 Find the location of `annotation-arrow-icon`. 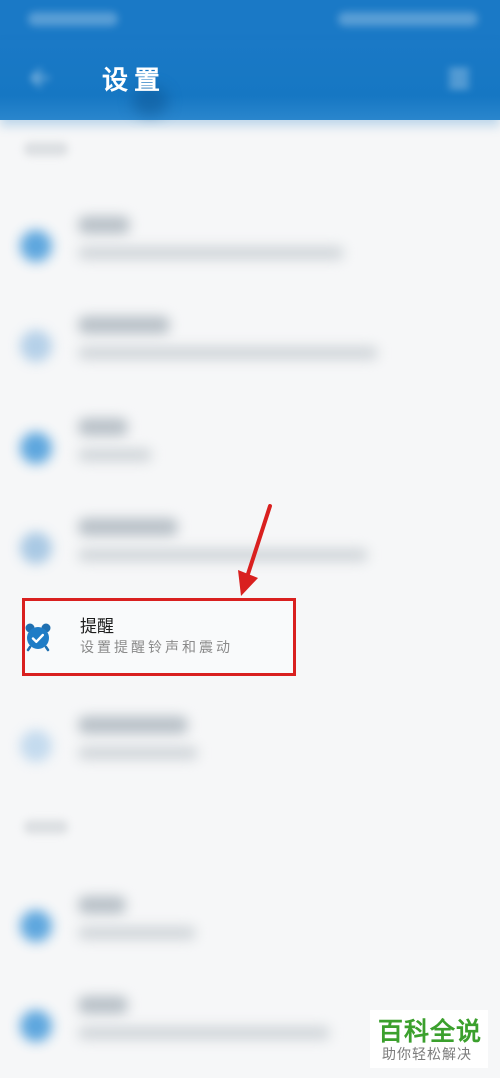

annotation-arrow-icon is located at coordinates (255, 550).